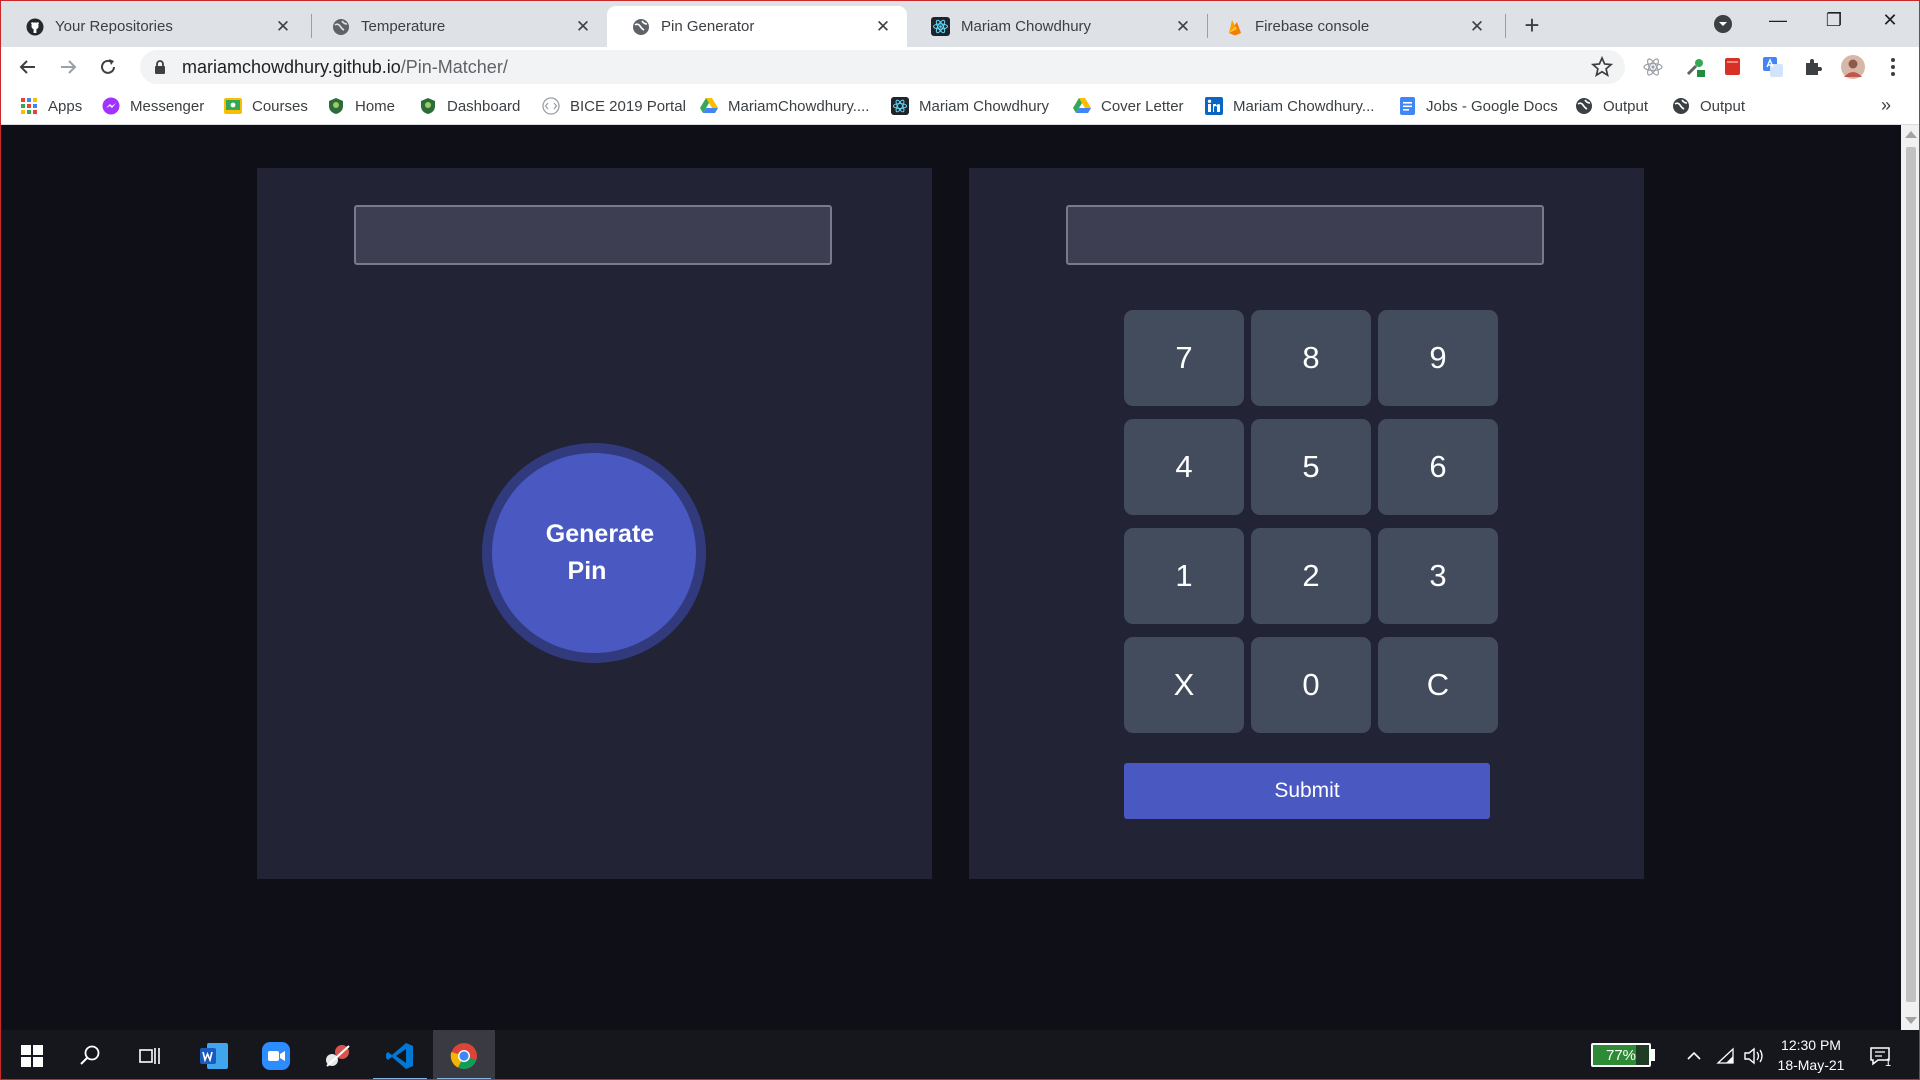  Describe the element at coordinates (1602, 69) in the screenshot. I see `bookmark-star-icon` at that location.